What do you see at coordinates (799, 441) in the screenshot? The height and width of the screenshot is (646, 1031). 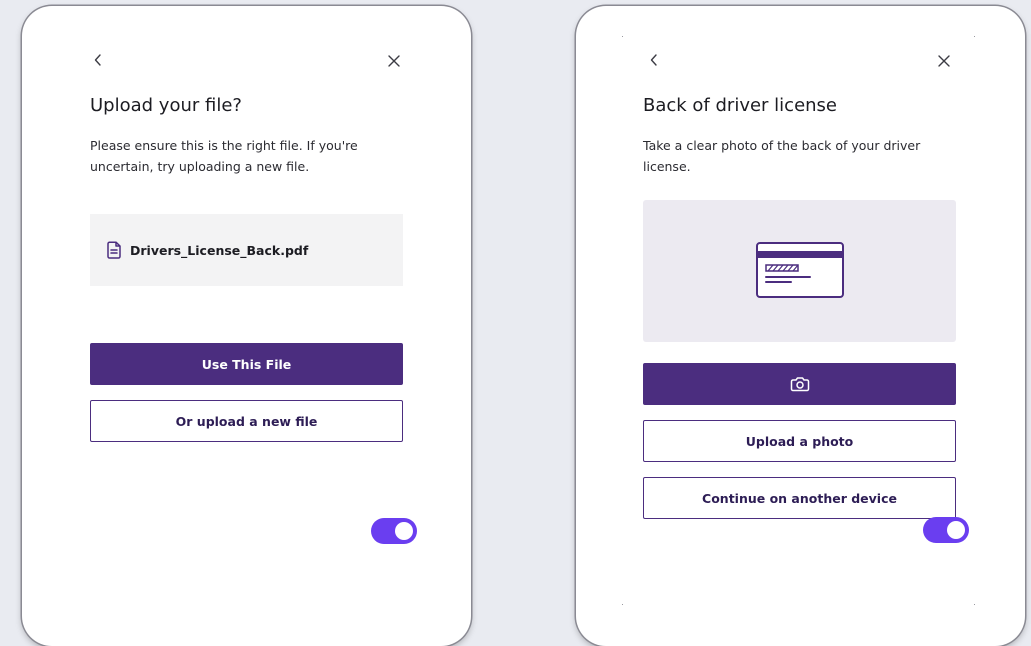 I see `upload-photo-button: Upload a photo` at bounding box center [799, 441].